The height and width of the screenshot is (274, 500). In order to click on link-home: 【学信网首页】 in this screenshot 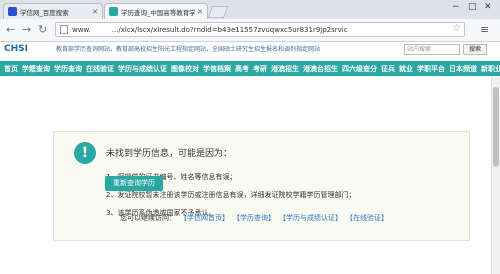, I will do `click(204, 218)`.